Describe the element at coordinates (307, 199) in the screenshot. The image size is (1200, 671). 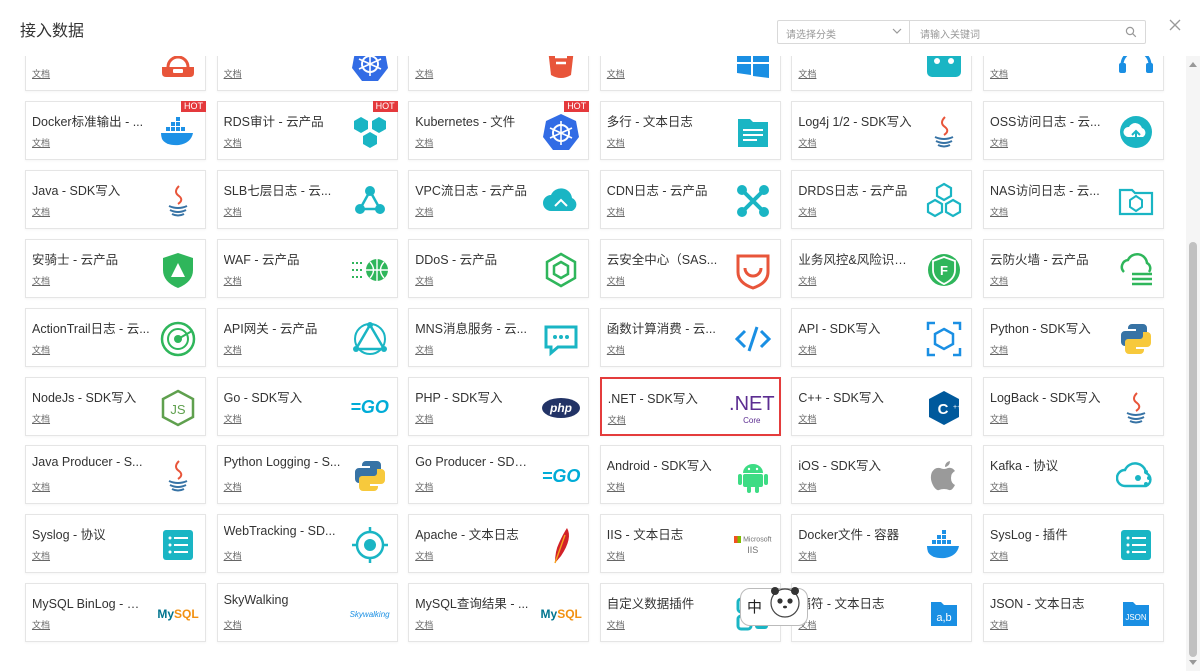
I see `integration-card: SLB七层日志 - 云... 文档` at that location.